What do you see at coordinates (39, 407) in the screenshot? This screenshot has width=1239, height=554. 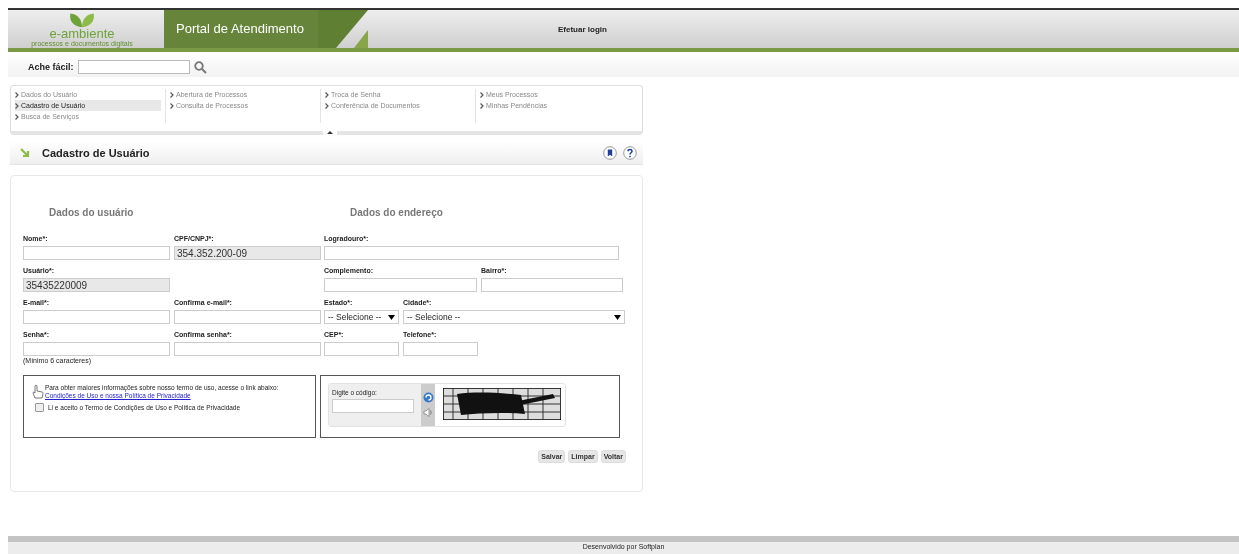 I see `accept-checkbox` at bounding box center [39, 407].